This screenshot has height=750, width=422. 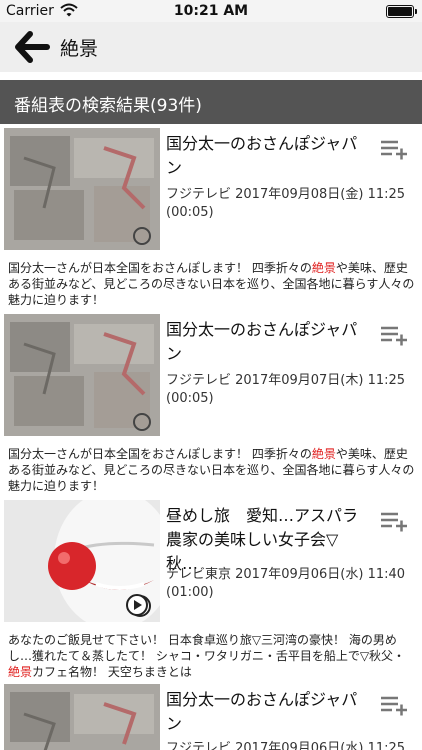 What do you see at coordinates (286, 745) in the screenshot?
I see `program-meta: フジテレビ 2017年09月06日(水) 11:25` at bounding box center [286, 745].